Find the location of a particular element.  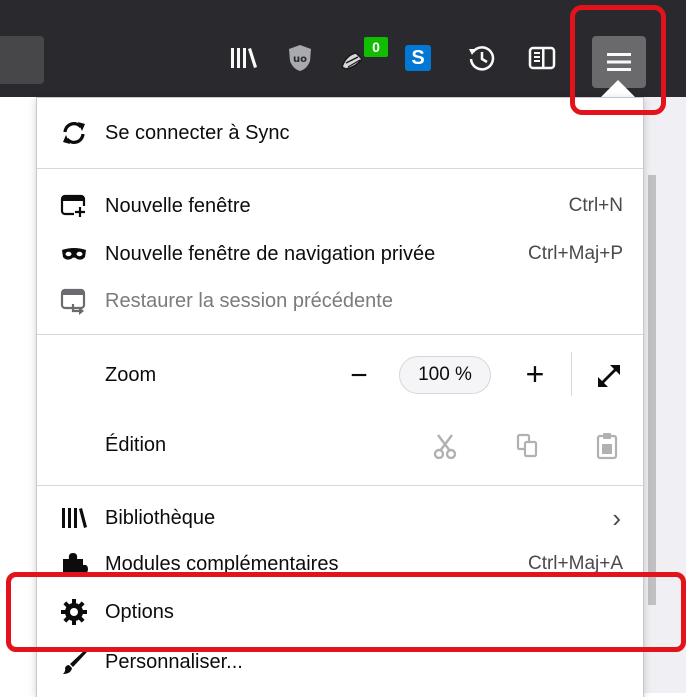

menu-item-library: Bibliothèque › is located at coordinates (340, 518).